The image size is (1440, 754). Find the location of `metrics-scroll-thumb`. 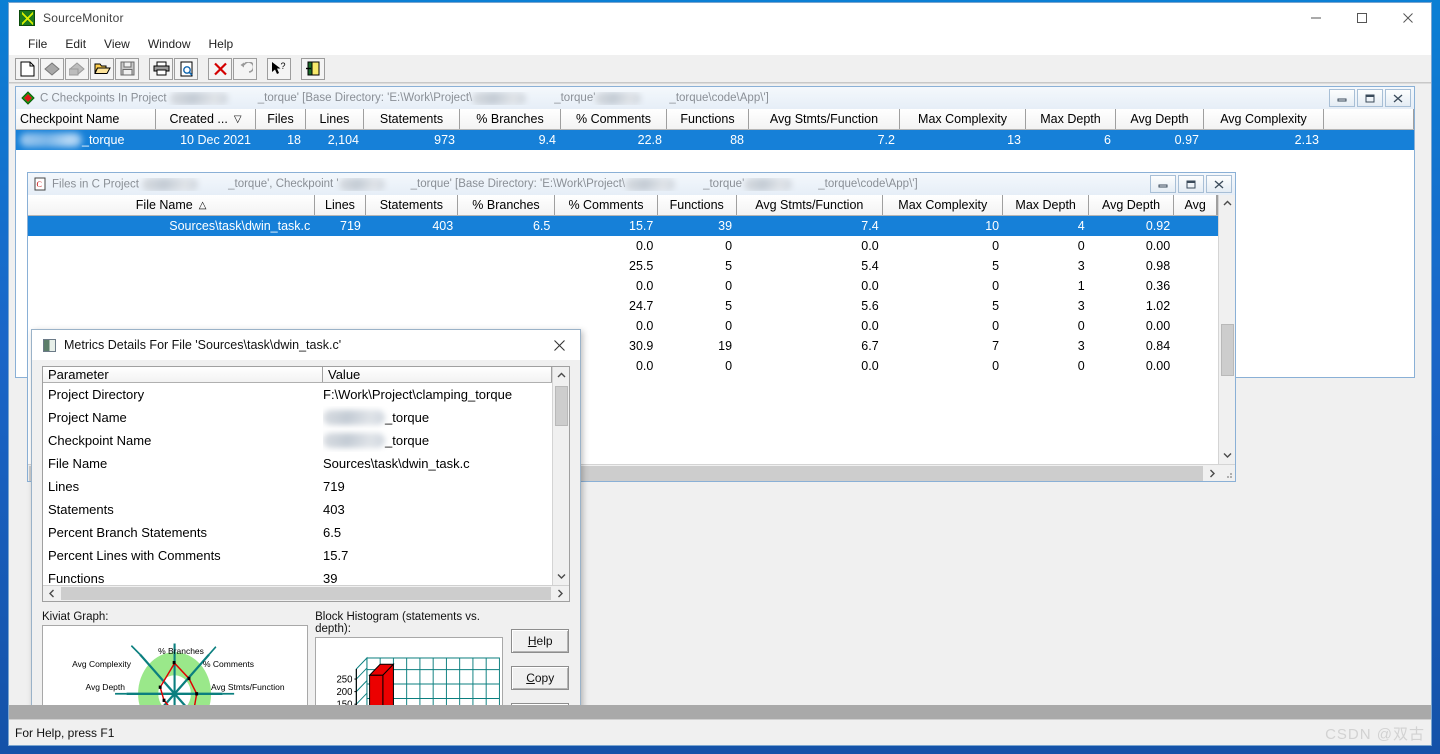

metrics-scroll-thumb is located at coordinates (561, 406).